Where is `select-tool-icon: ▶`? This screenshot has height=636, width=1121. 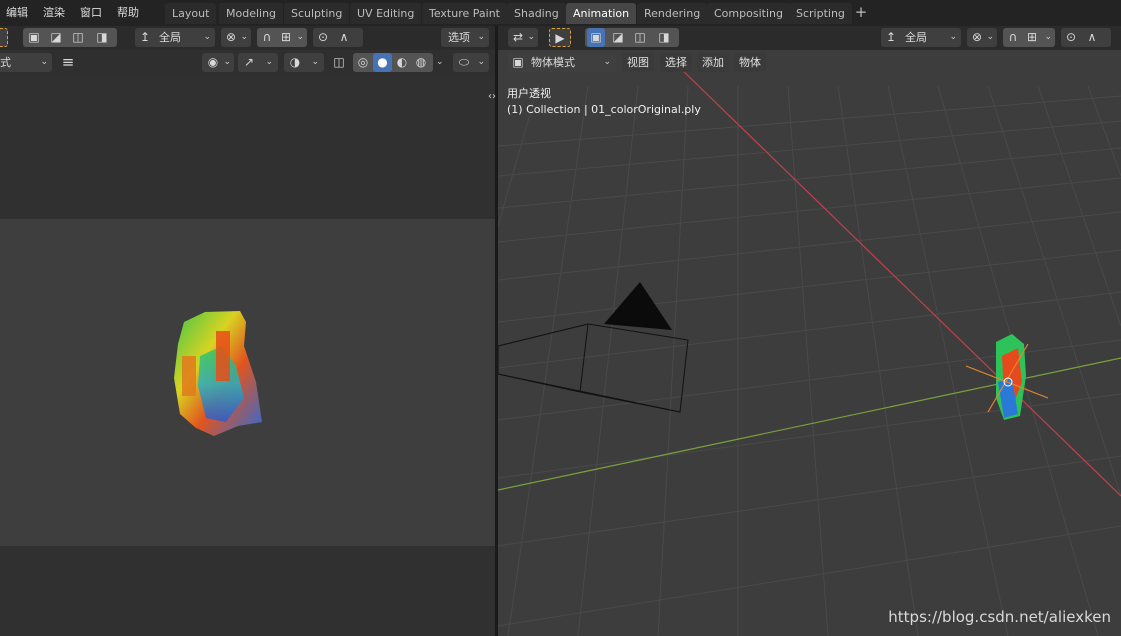
select-tool-icon: ▶ is located at coordinates (560, 37).